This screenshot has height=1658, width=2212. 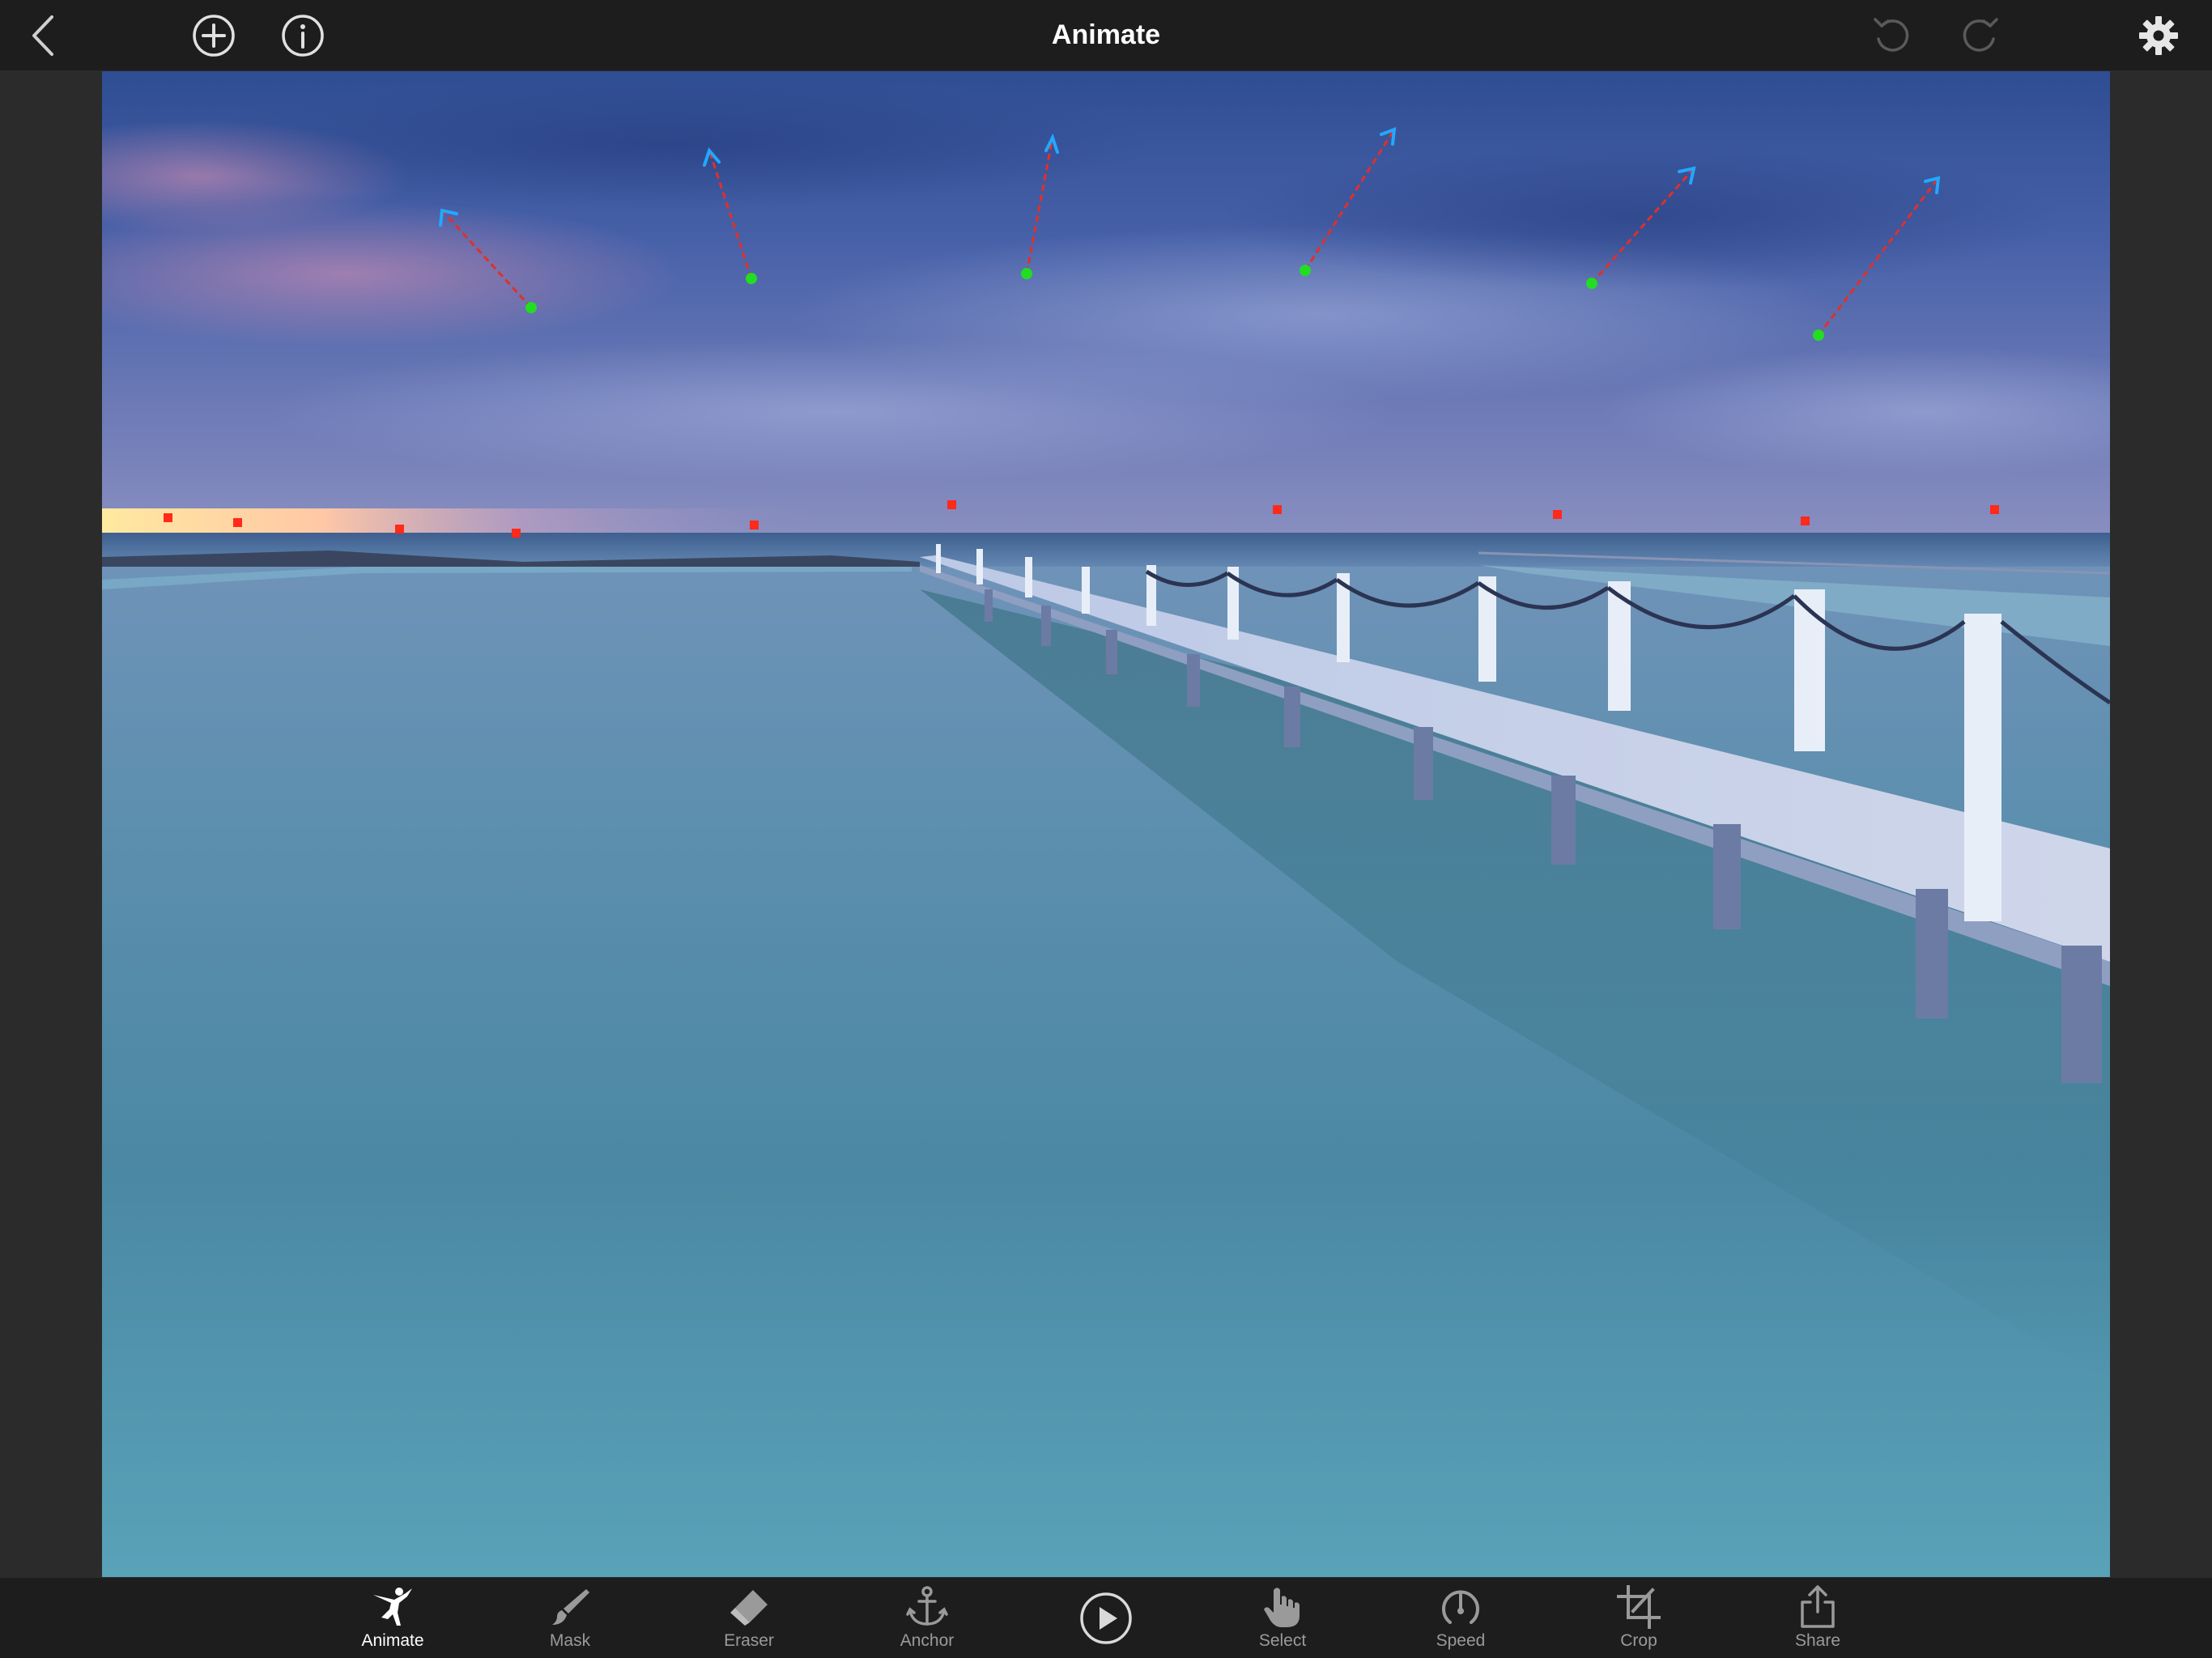 I want to click on speedometer-icon, so click(x=1461, y=1607).